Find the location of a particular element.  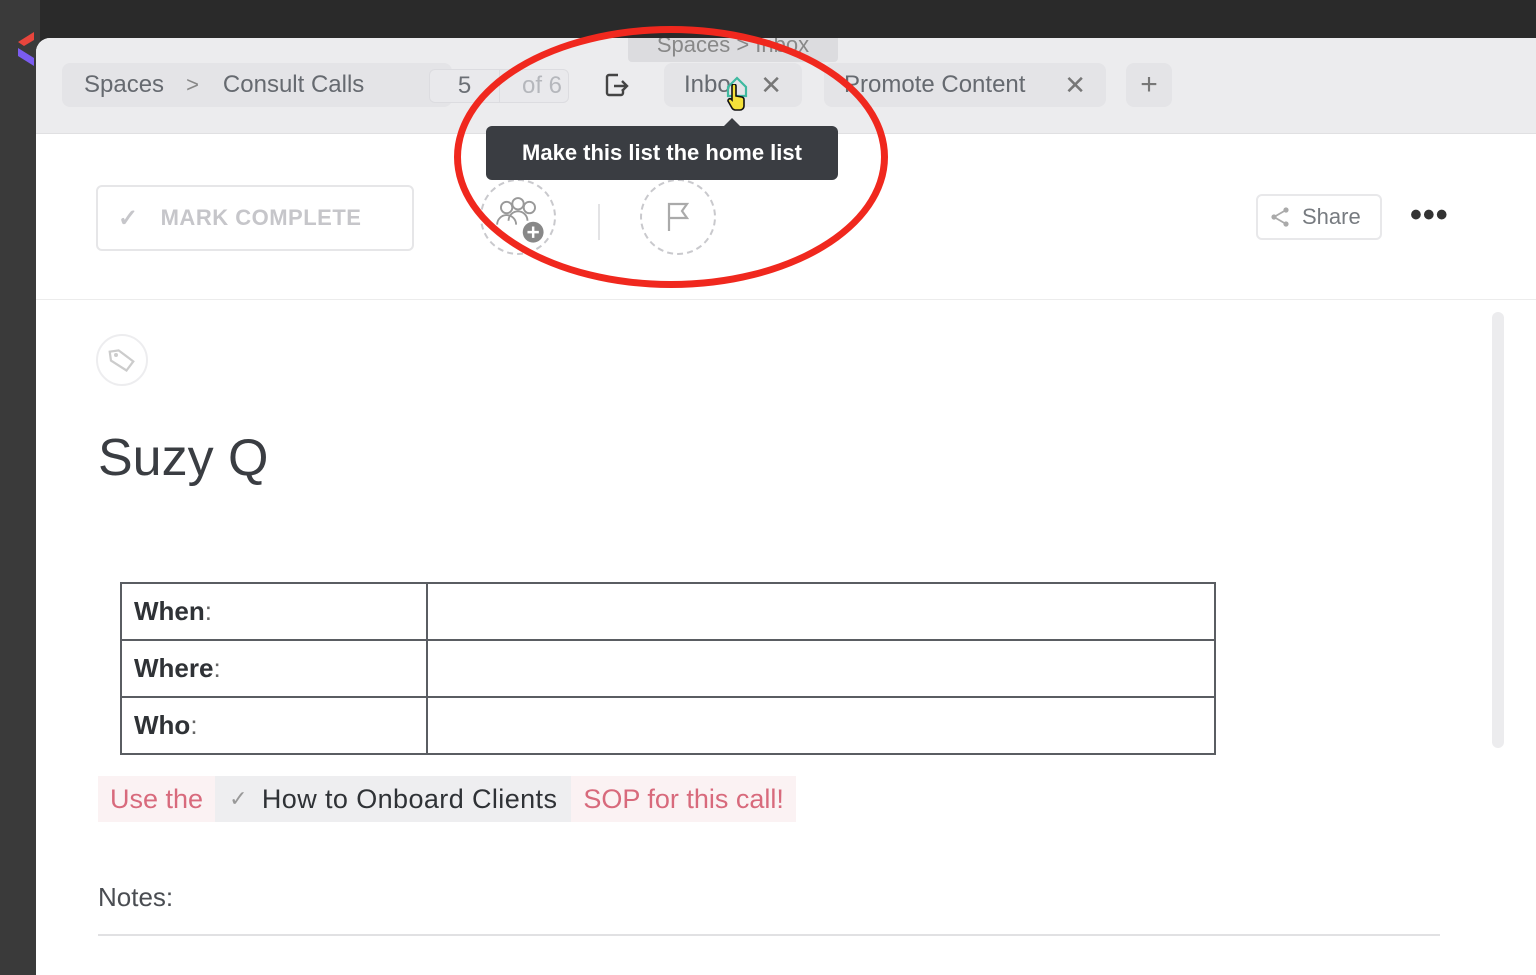

table-key-cell: Where: is located at coordinates (274, 668).